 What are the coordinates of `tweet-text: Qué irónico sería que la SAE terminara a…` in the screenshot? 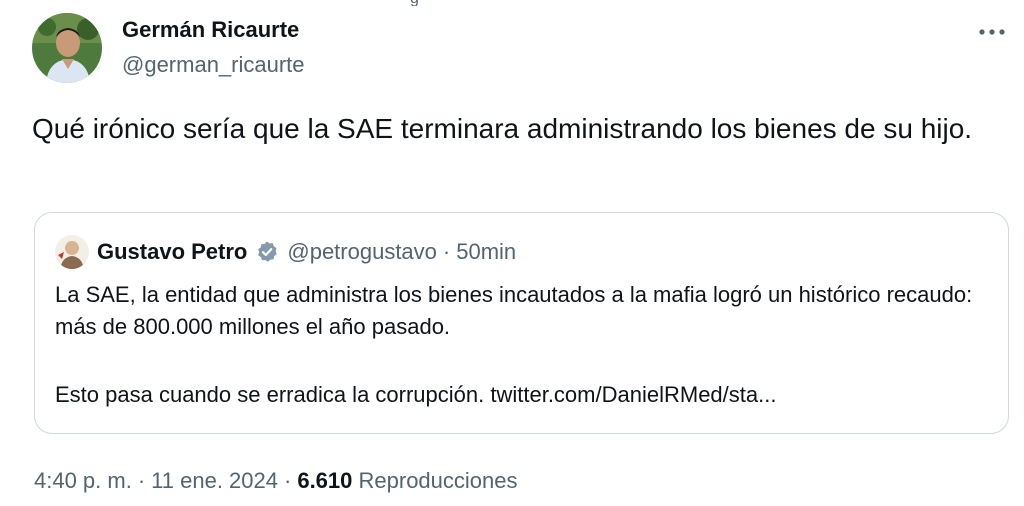 It's located at (502, 128).